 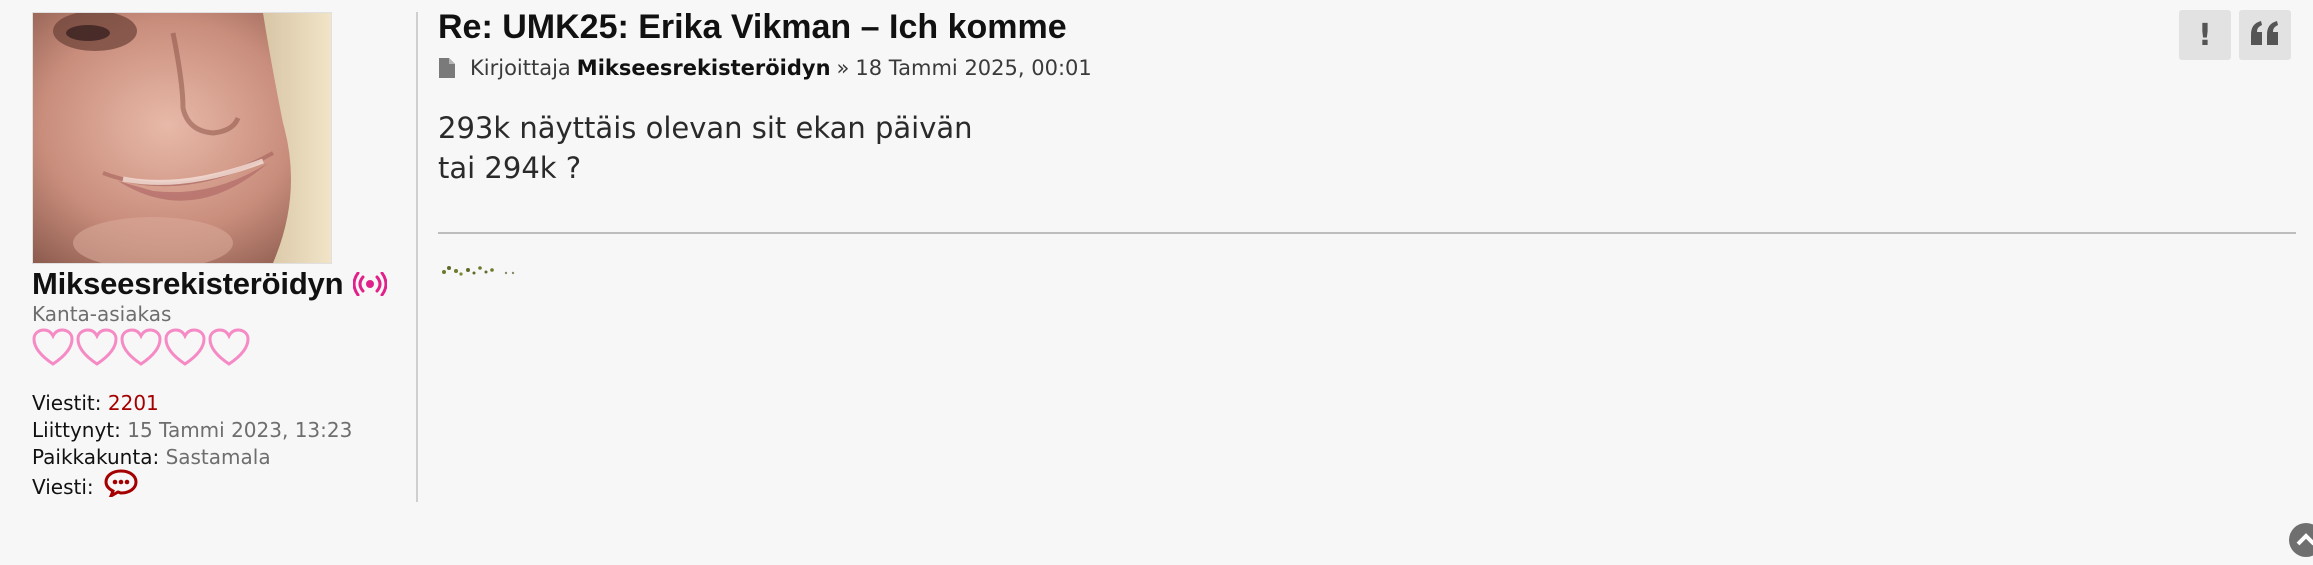 What do you see at coordinates (704, 68) in the screenshot?
I see `post-author-link: Mikseesrekisteröidyn` at bounding box center [704, 68].